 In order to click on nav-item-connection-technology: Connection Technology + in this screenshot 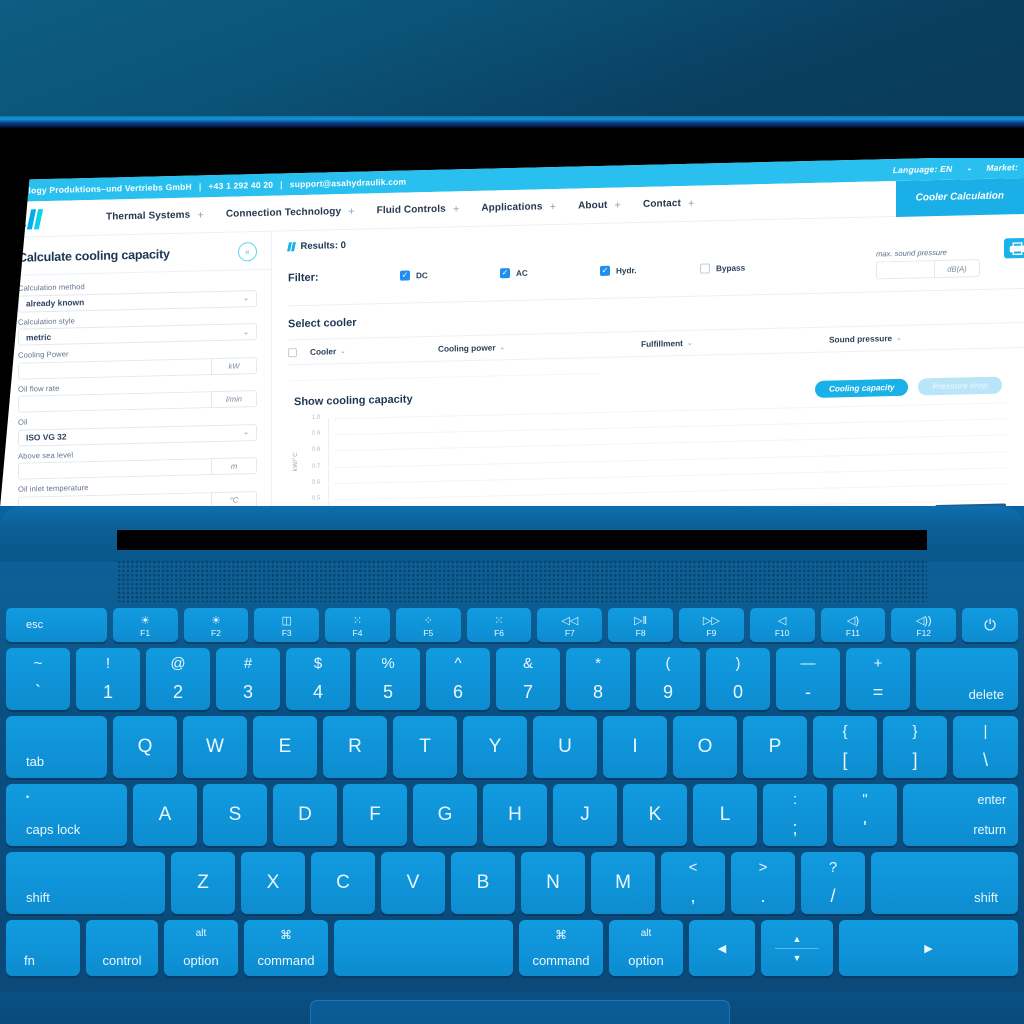, I will do `click(290, 212)`.